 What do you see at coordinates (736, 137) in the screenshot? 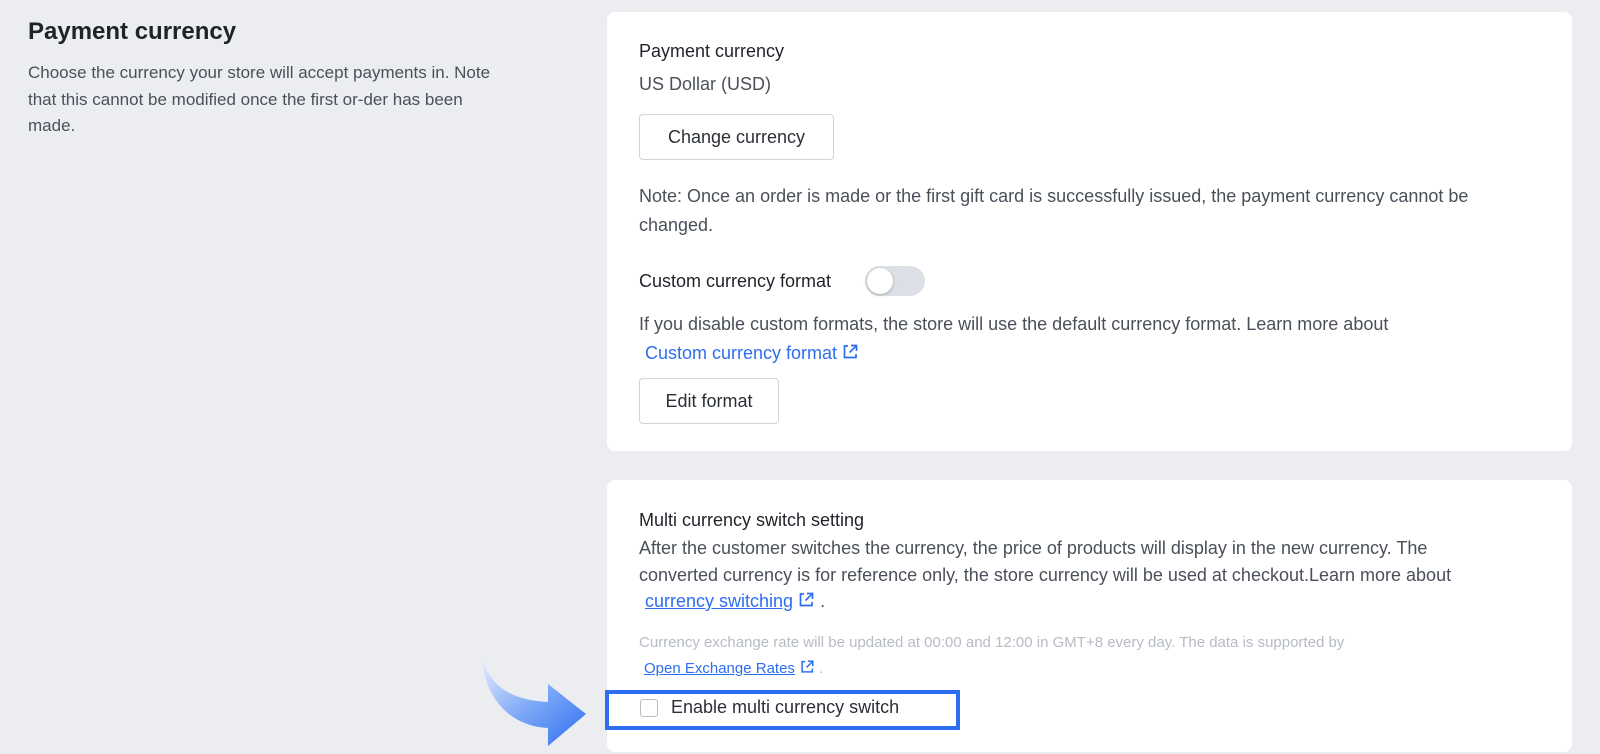
I see `change-currency-button: Change currency` at bounding box center [736, 137].